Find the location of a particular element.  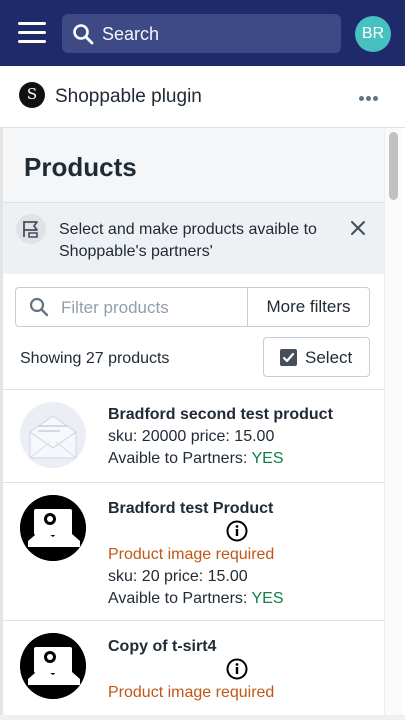

banner-icon is located at coordinates (31, 229).